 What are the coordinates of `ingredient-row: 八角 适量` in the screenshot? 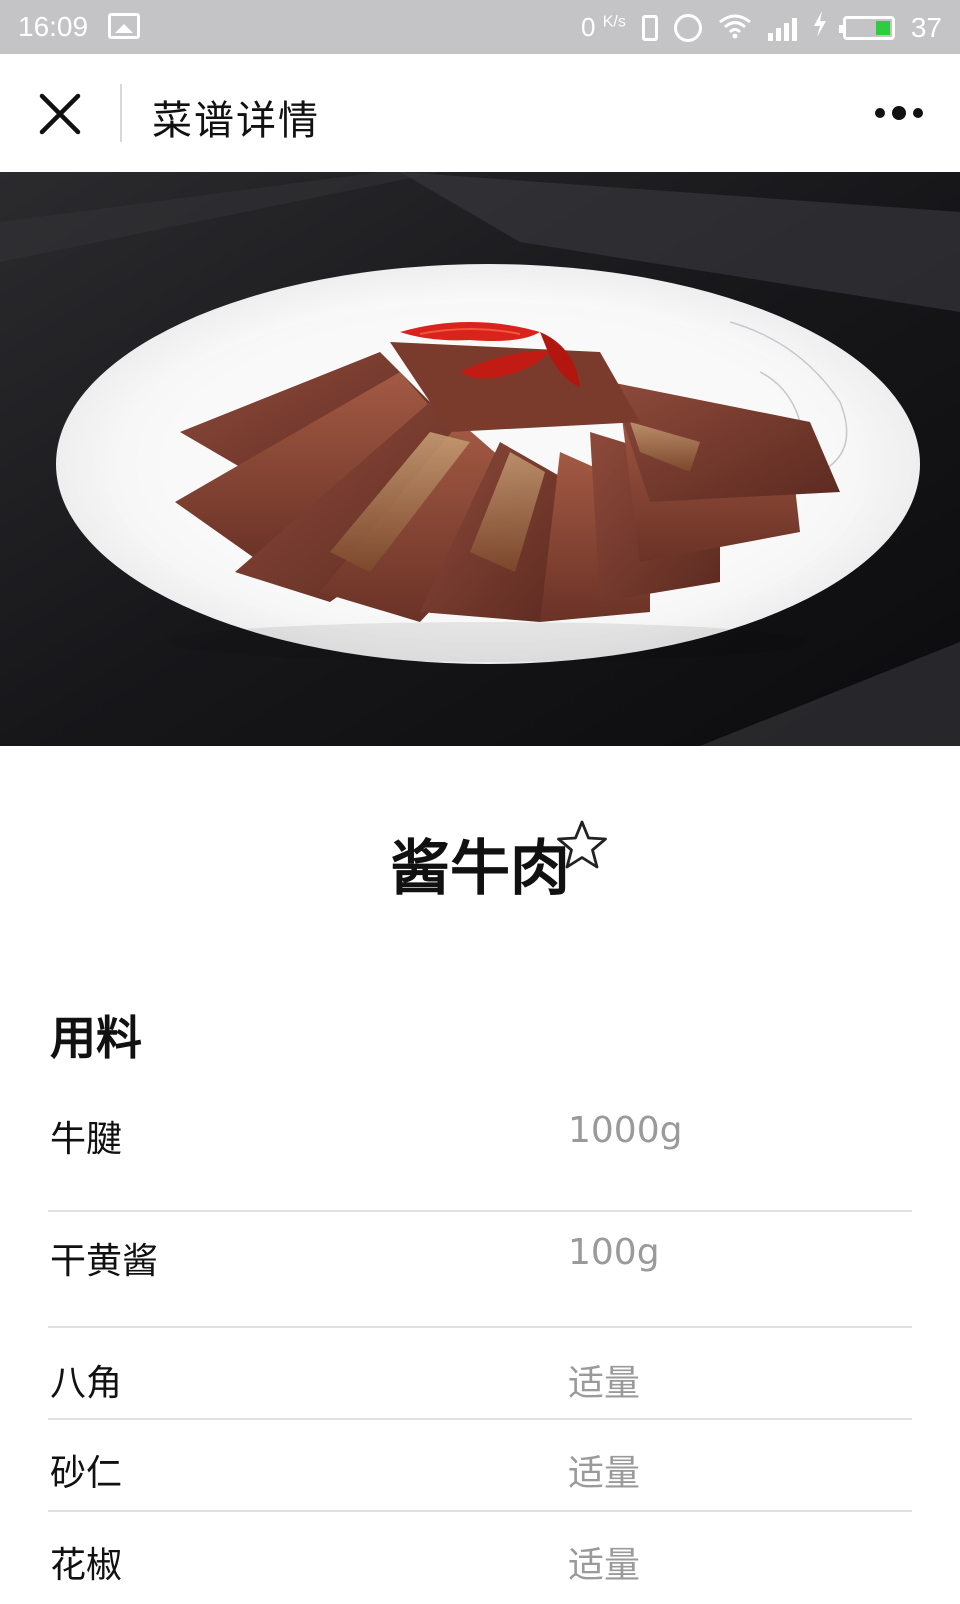 It's located at (480, 1374).